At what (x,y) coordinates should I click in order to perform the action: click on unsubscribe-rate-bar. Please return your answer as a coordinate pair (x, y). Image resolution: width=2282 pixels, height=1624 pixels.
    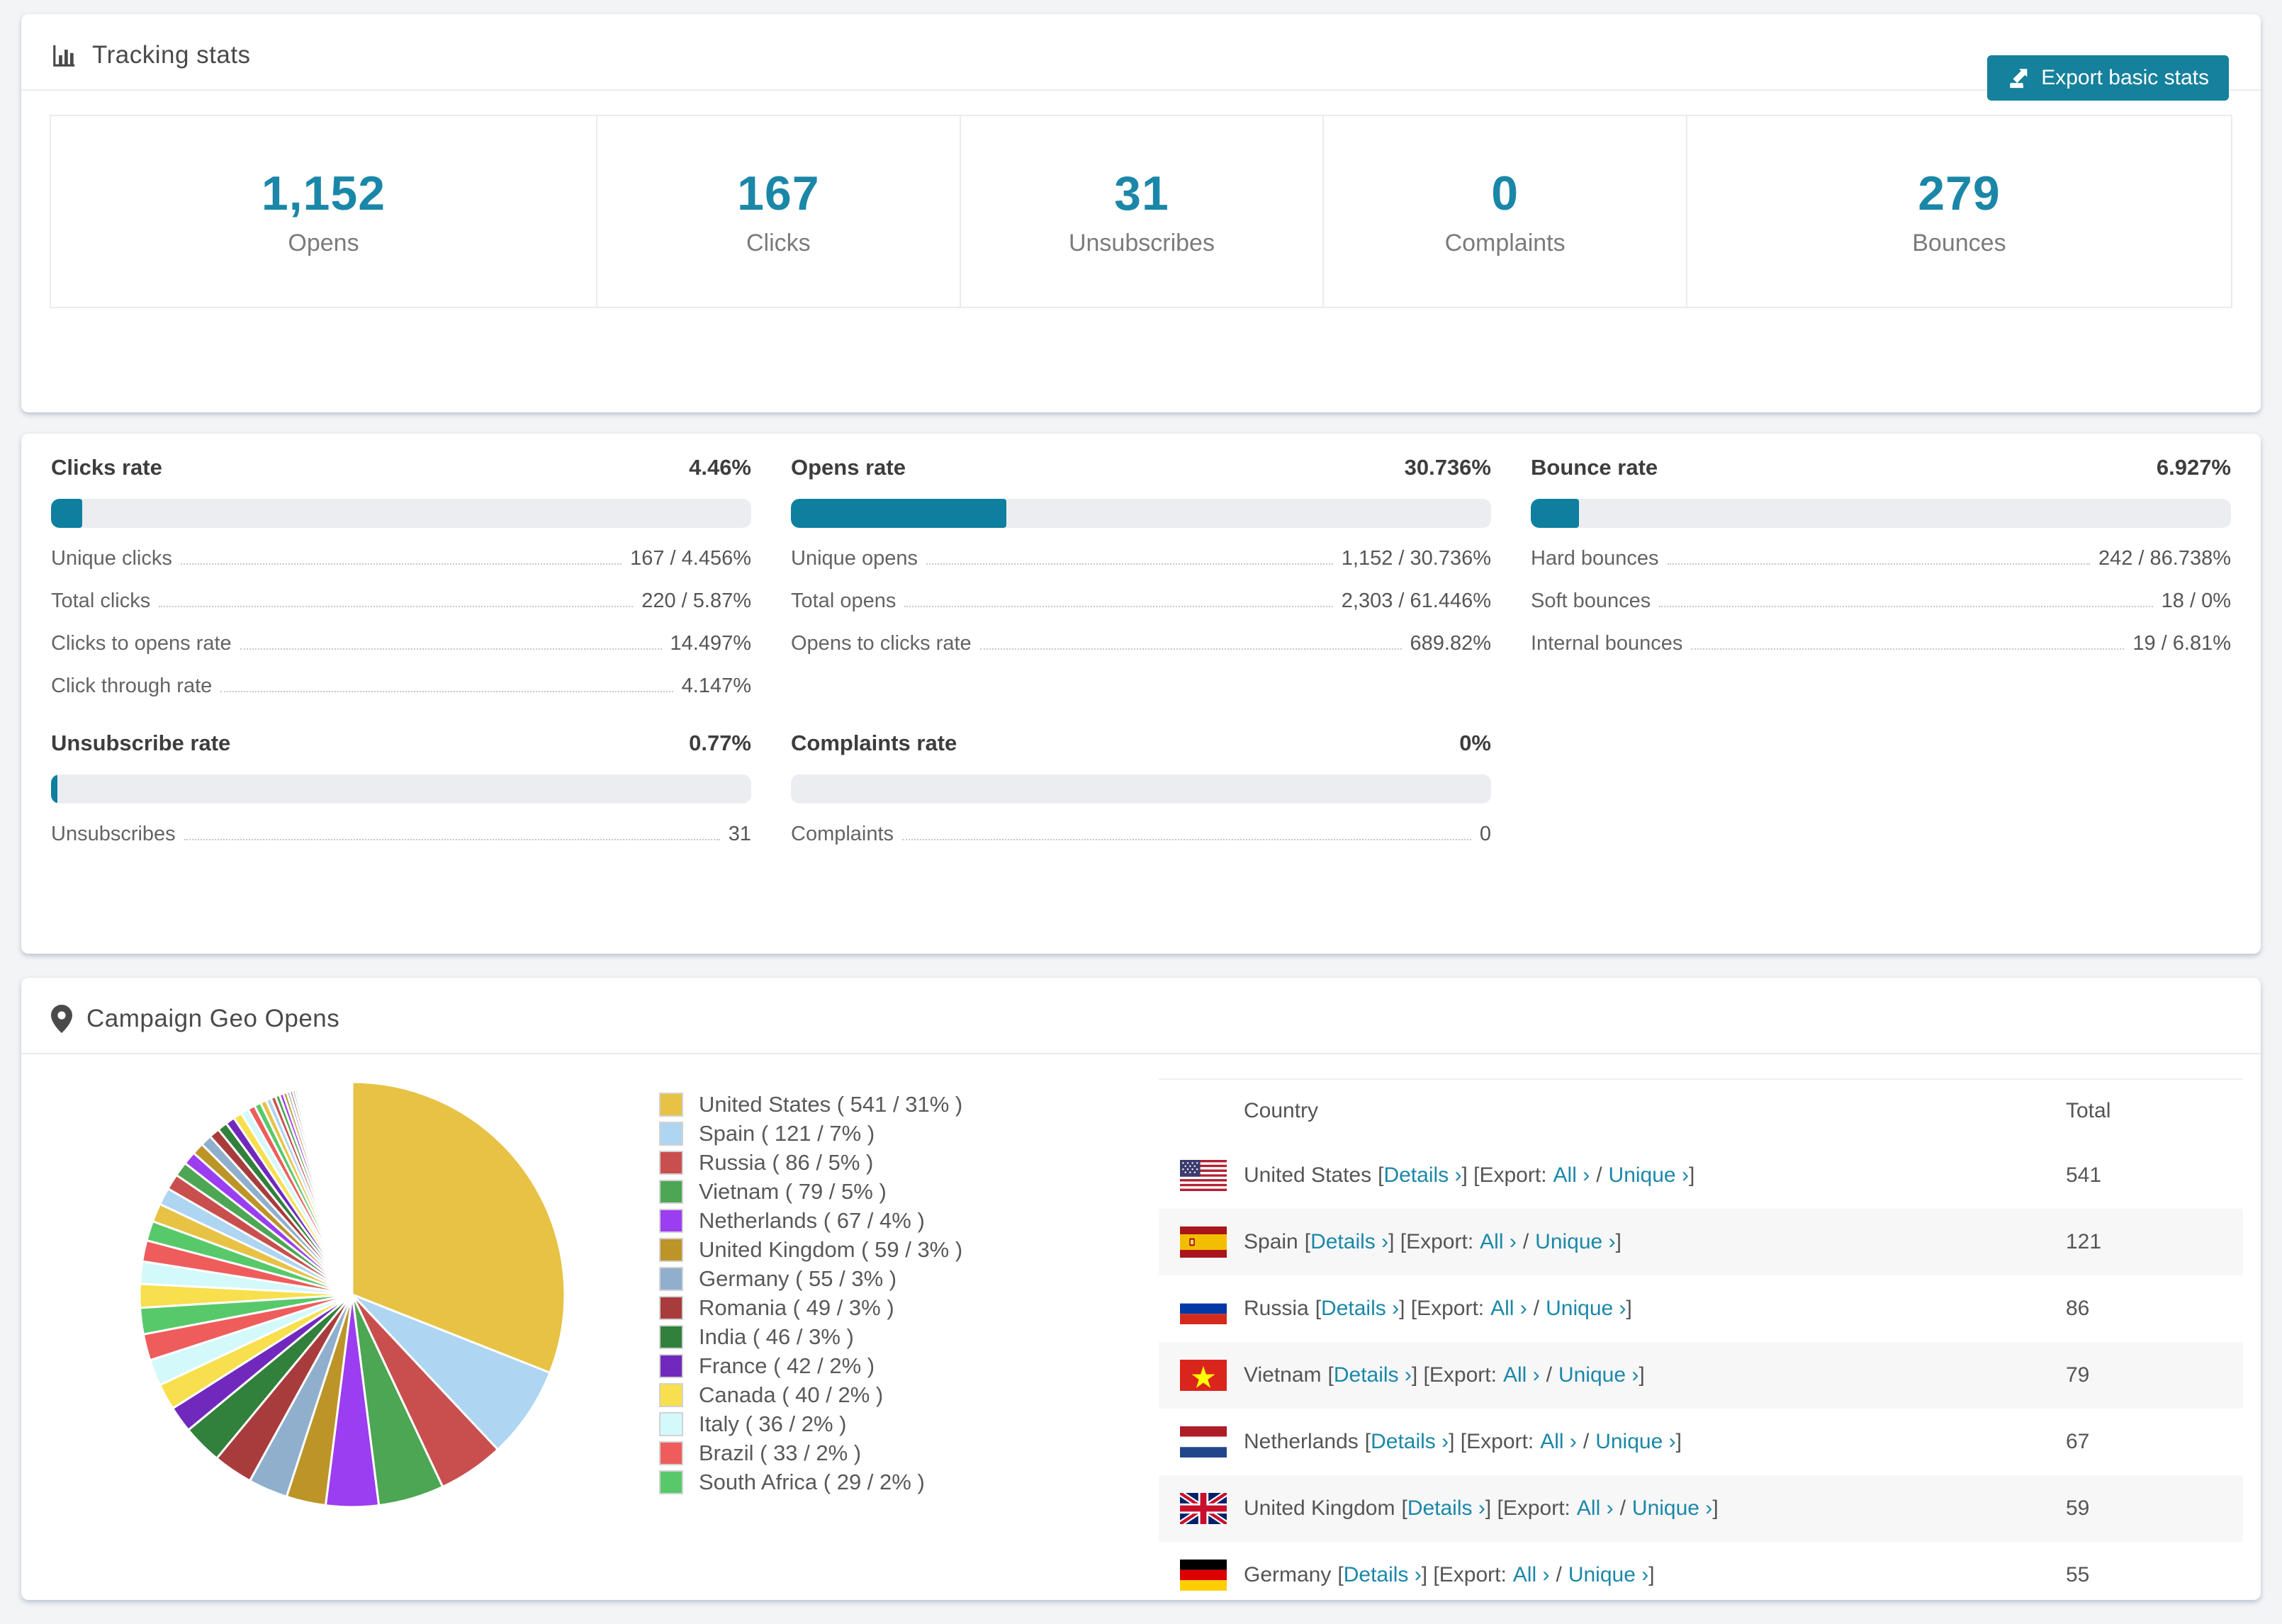
    Looking at the image, I should click on (401, 788).